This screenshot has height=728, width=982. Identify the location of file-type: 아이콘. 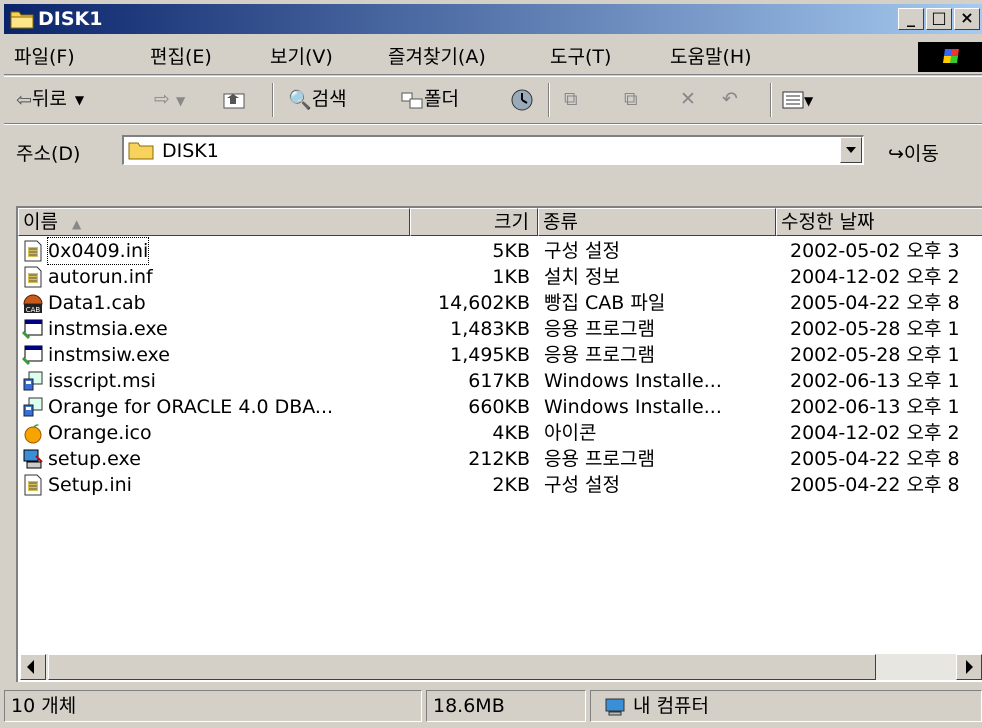
(570, 433).